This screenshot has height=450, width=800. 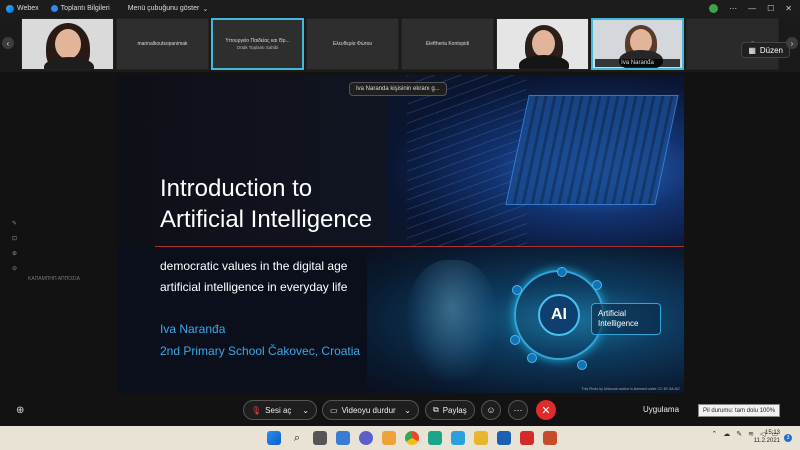 I want to click on slide-title-line1: Introduction to, so click(x=236, y=188).